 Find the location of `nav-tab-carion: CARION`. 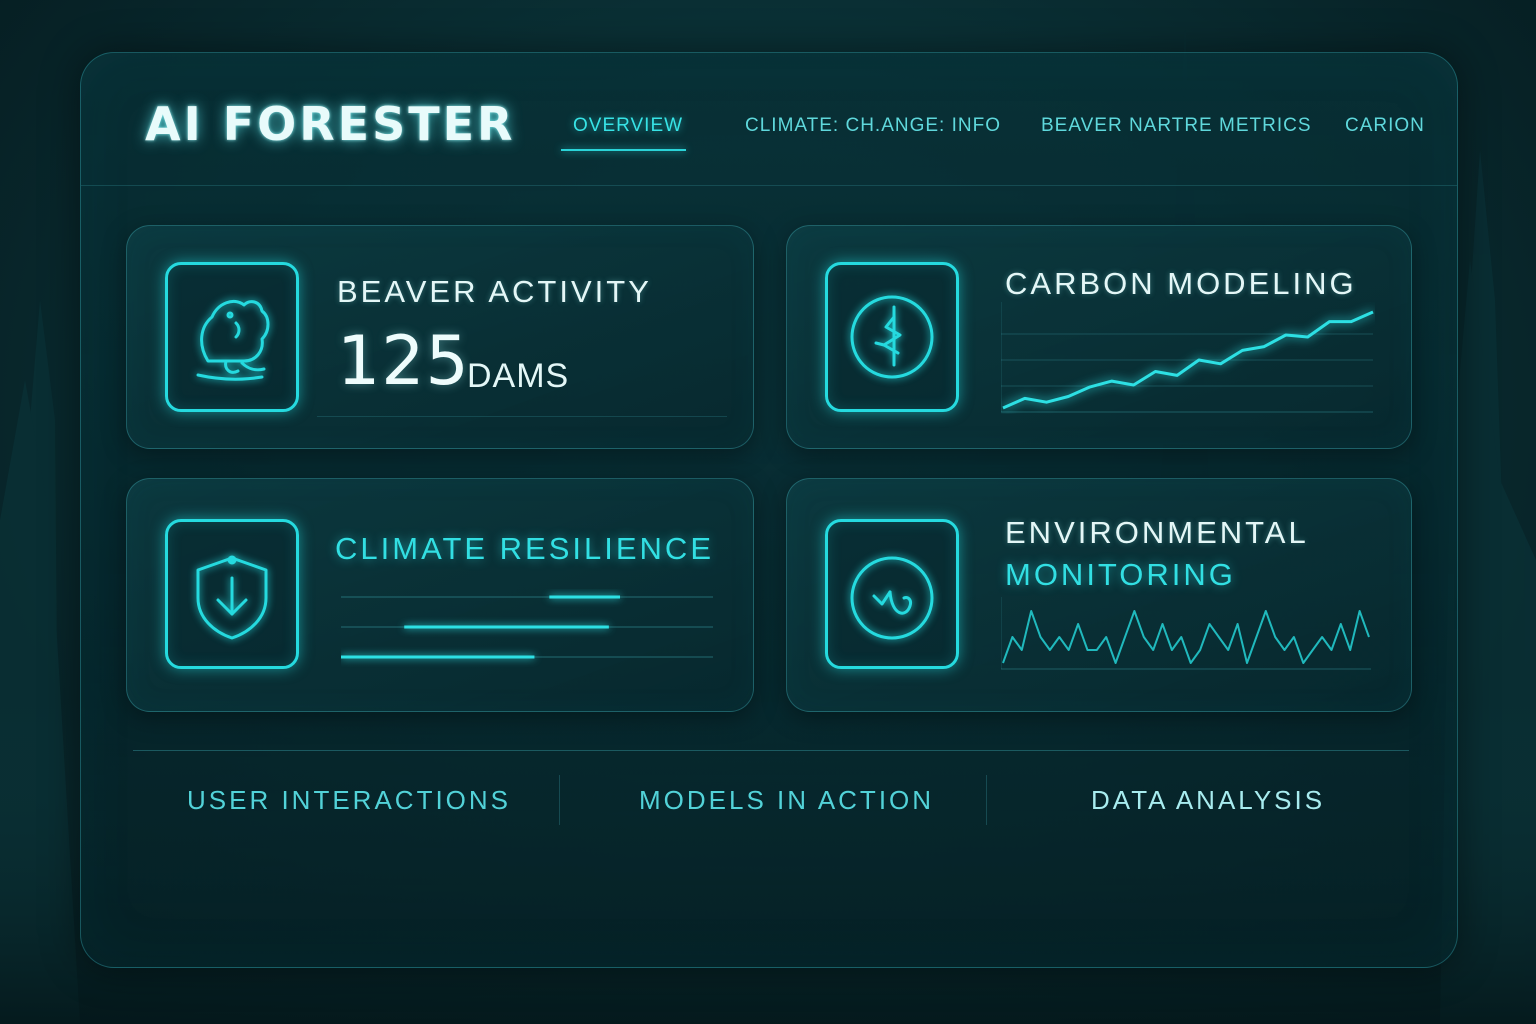

nav-tab-carion: CARION is located at coordinates (1385, 126).